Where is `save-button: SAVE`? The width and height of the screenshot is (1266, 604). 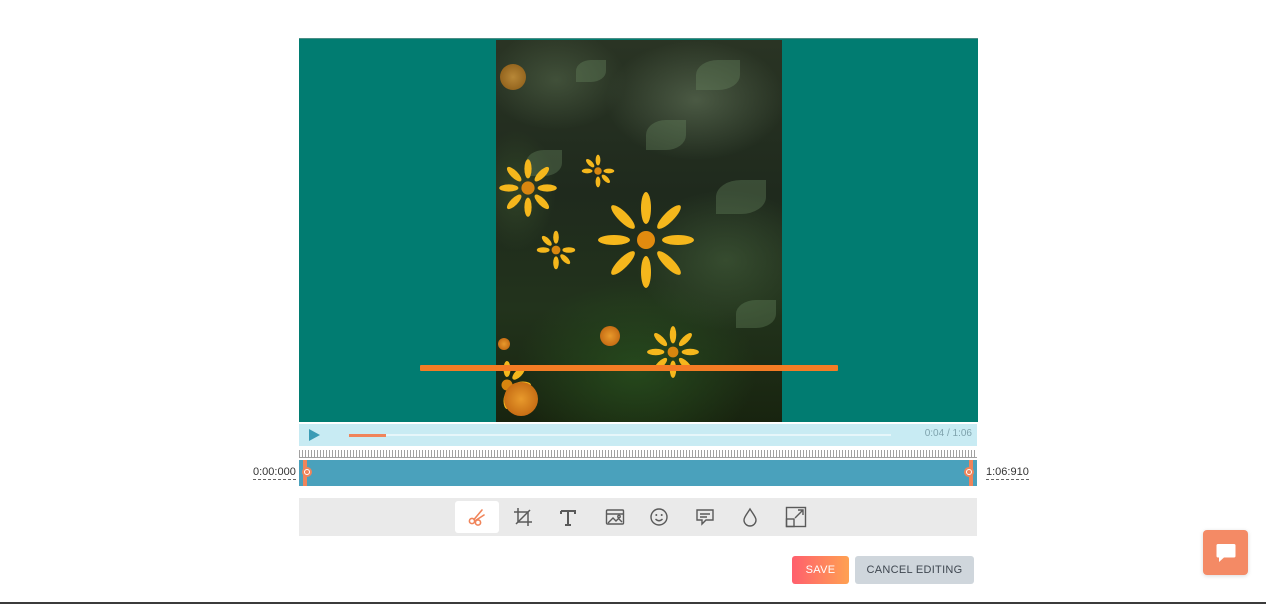
save-button: SAVE is located at coordinates (820, 570).